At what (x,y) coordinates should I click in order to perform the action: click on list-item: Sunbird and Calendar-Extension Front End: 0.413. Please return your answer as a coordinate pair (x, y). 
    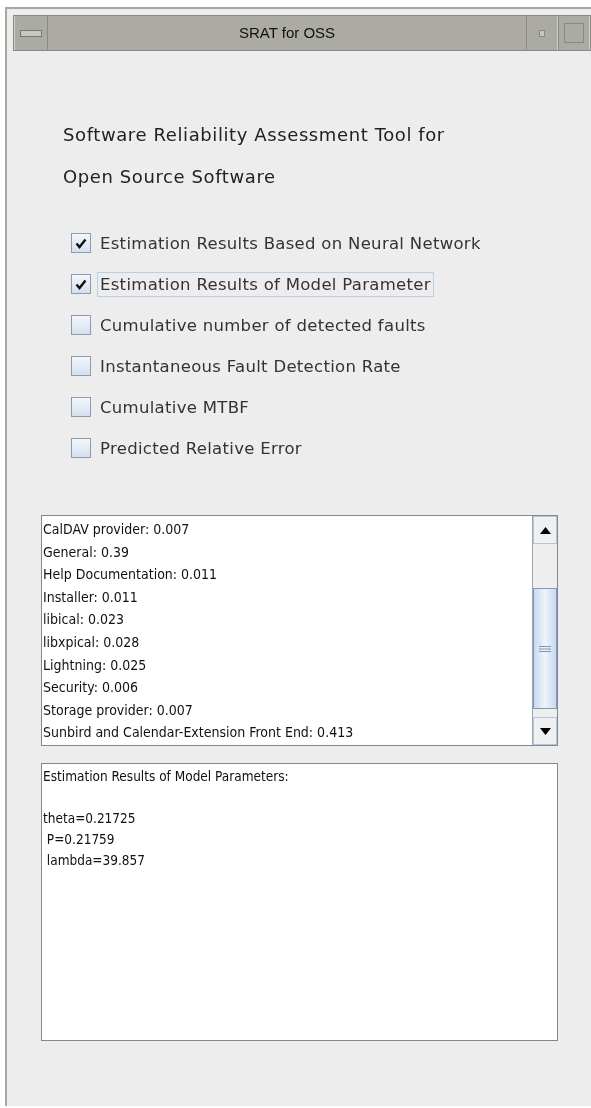
    Looking at the image, I should click on (287, 732).